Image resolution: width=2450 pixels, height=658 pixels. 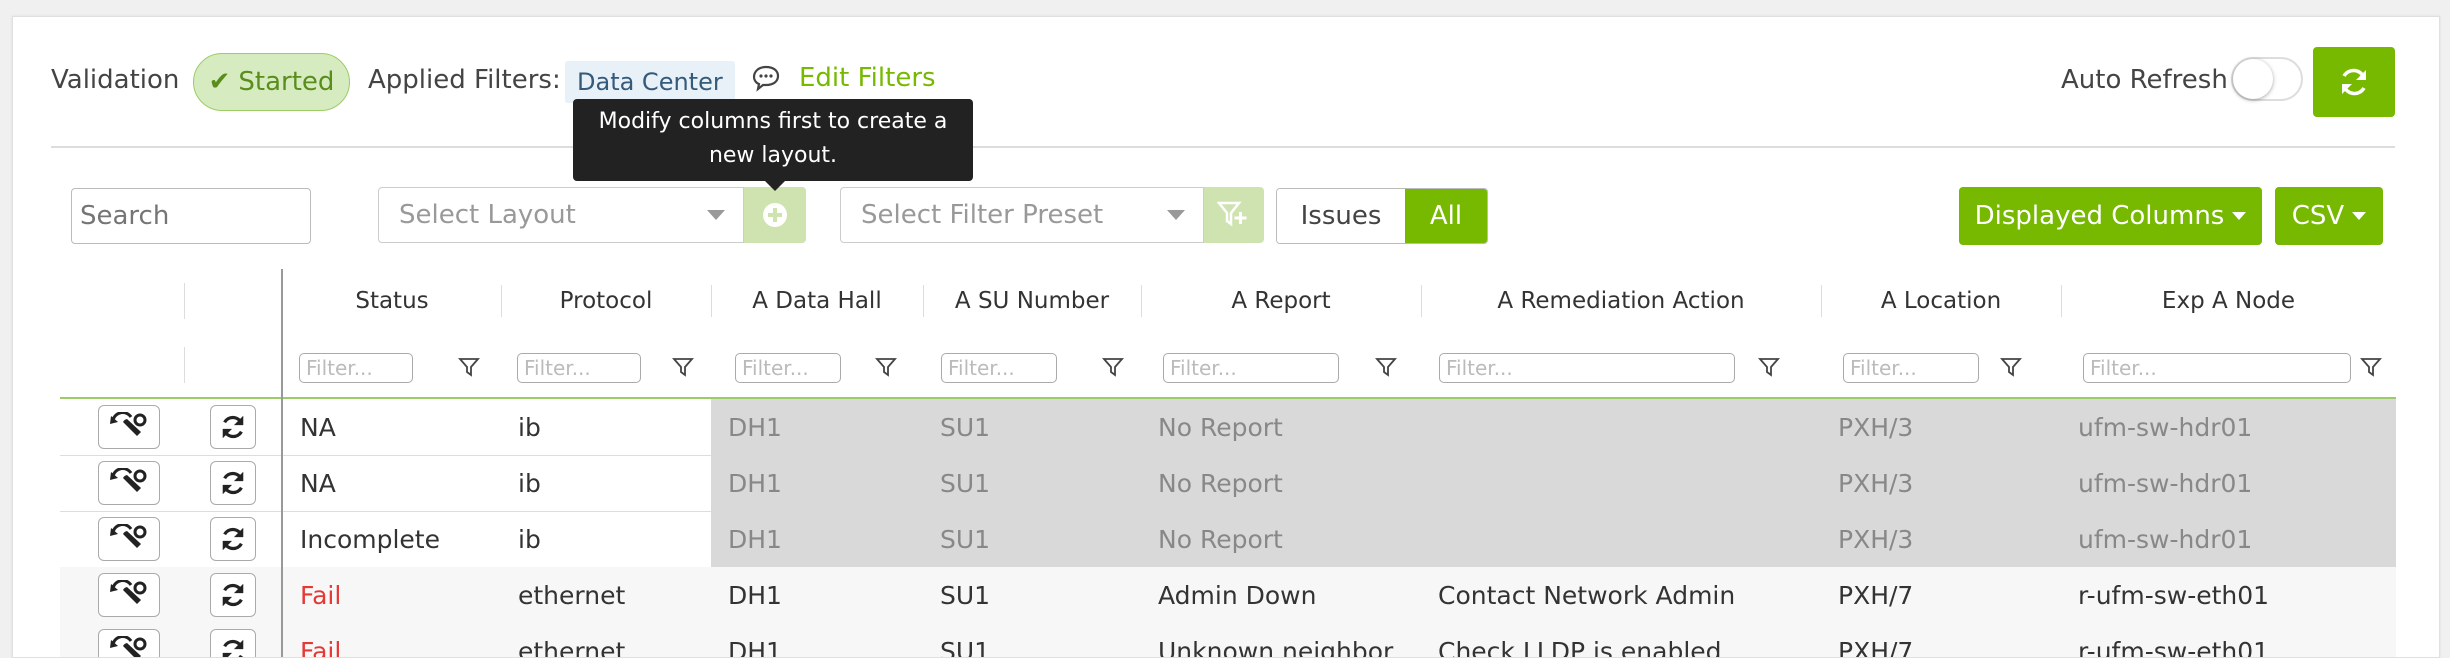 I want to click on column-header: A SU Number, so click(x=1032, y=301).